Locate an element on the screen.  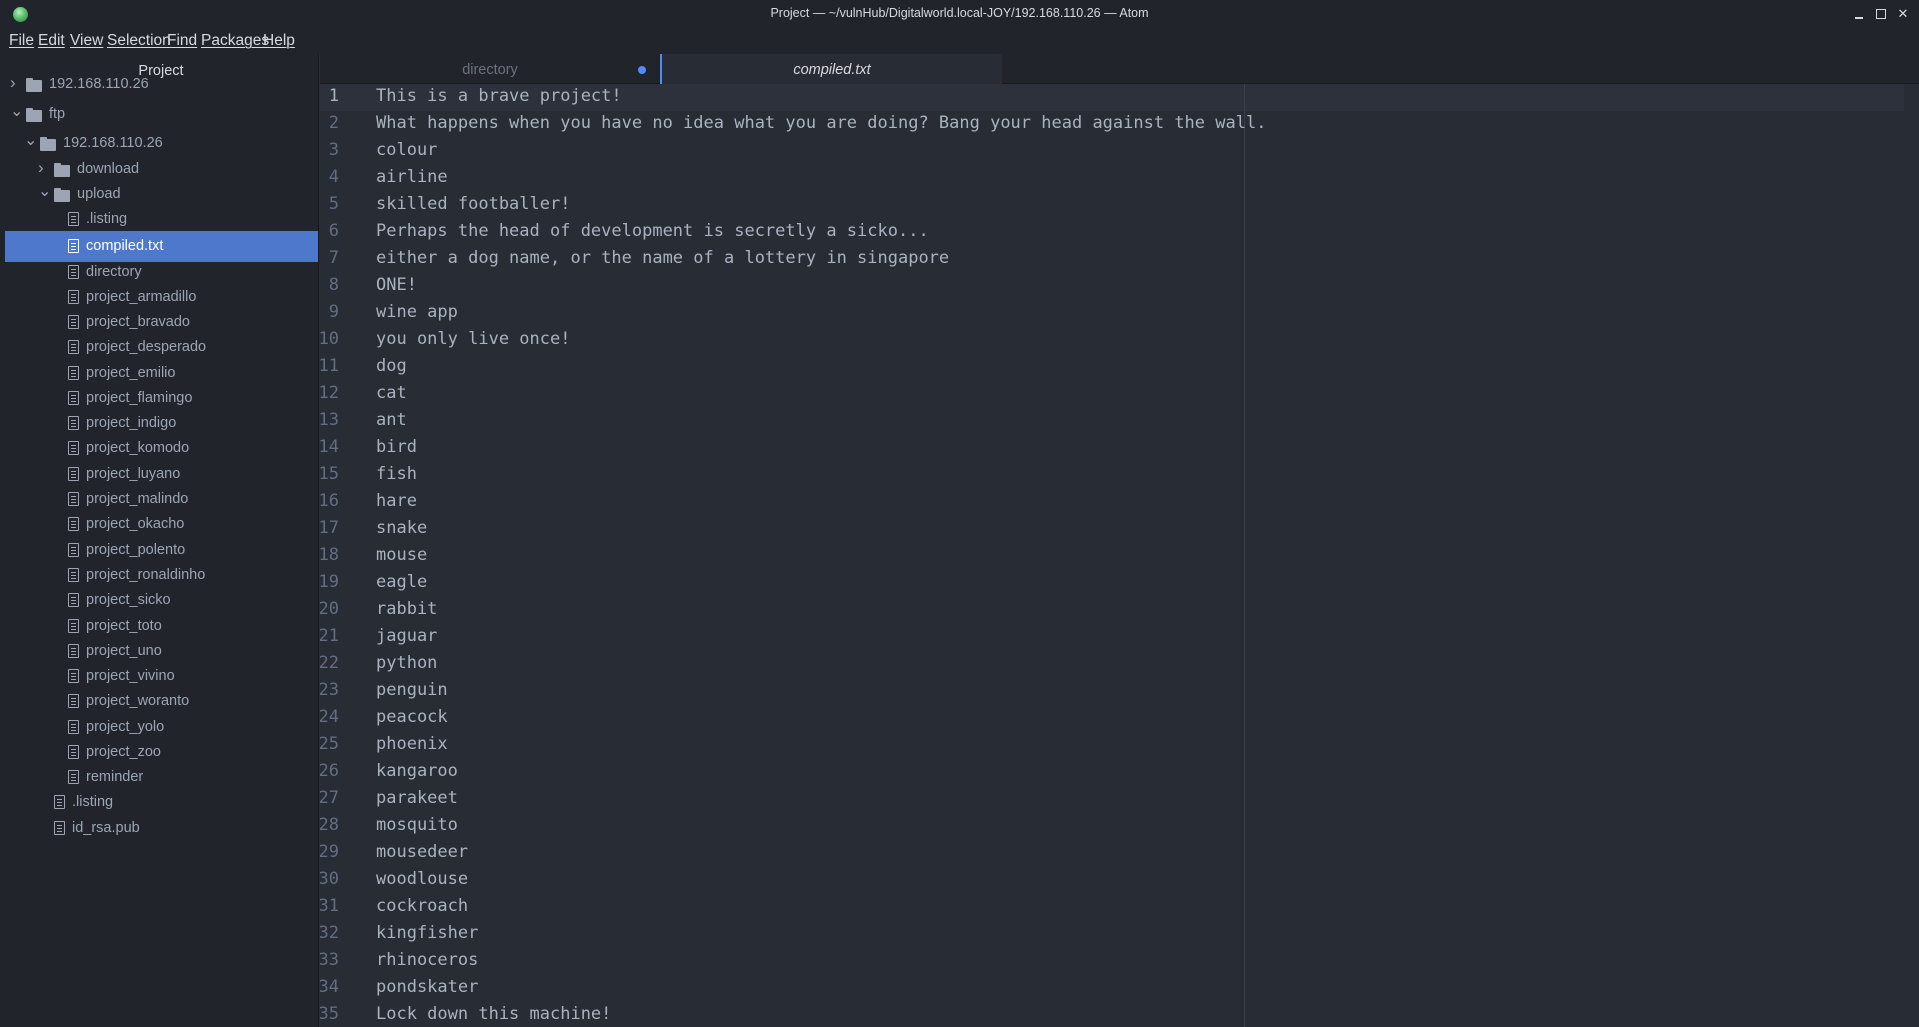
line-number: 17 is located at coordinates (329, 528).